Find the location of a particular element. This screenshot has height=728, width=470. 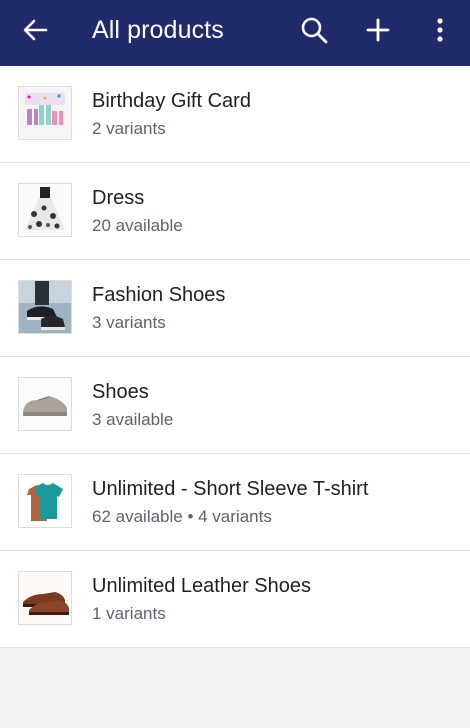

plus-icon is located at coordinates (378, 30).